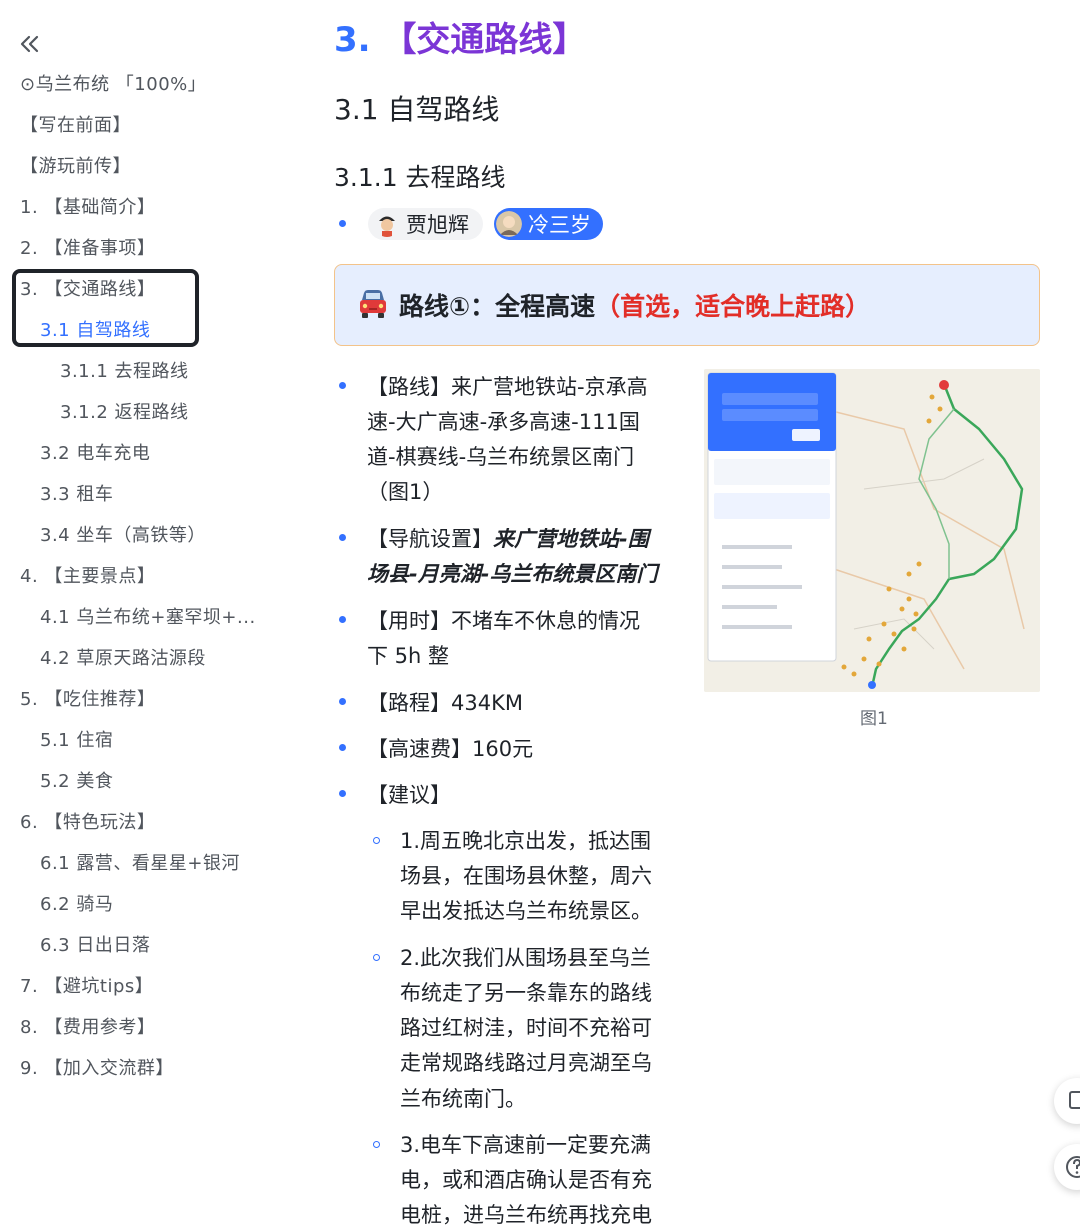 The width and height of the screenshot is (1080, 1229). What do you see at coordinates (1073, 1167) in the screenshot?
I see `help-icon` at bounding box center [1073, 1167].